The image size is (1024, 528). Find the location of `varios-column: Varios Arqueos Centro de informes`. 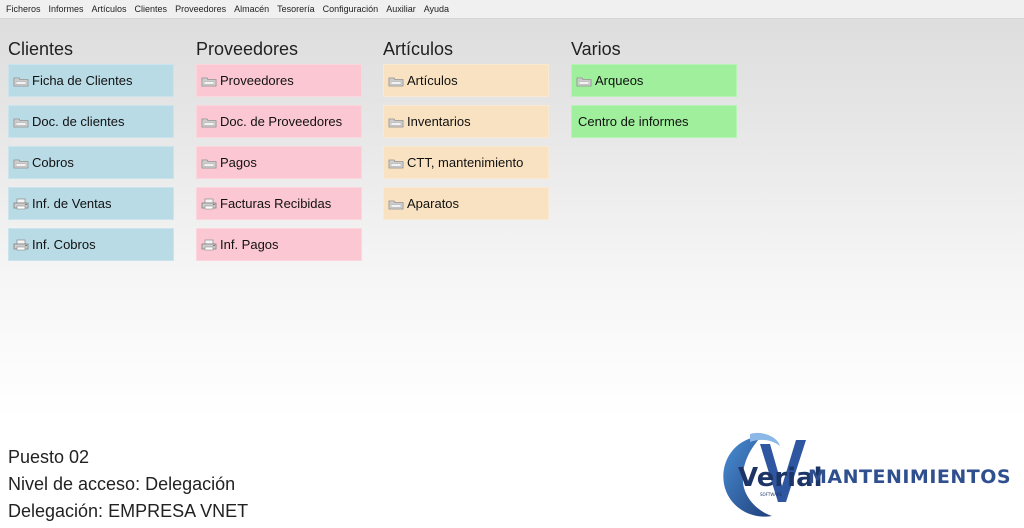

varios-column: Varios Arqueos Centro de informes is located at coordinates (654, 91).